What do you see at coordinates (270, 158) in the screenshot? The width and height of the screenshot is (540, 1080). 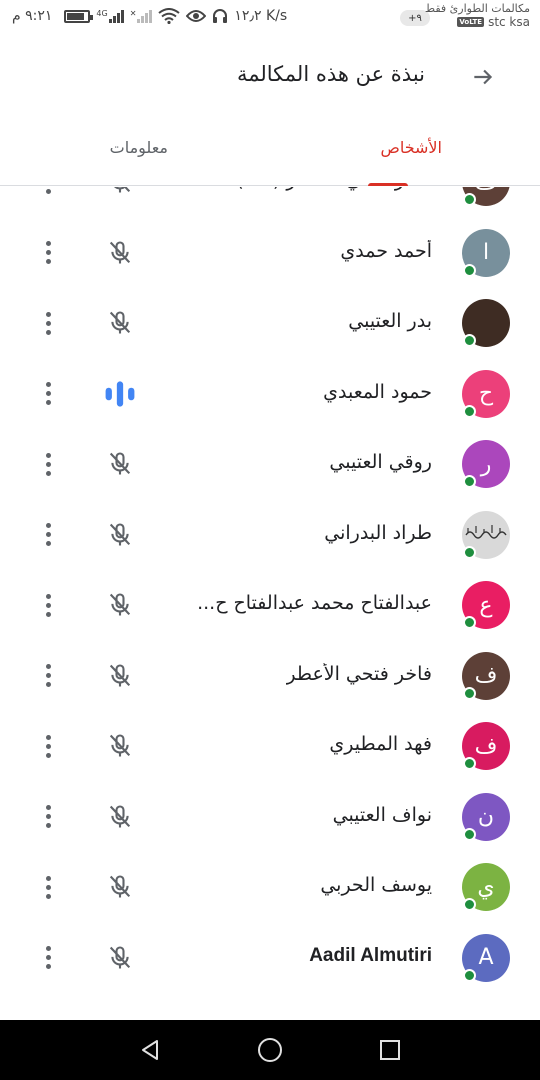 I see `tab-bar: الأشخاص معلومات` at bounding box center [270, 158].